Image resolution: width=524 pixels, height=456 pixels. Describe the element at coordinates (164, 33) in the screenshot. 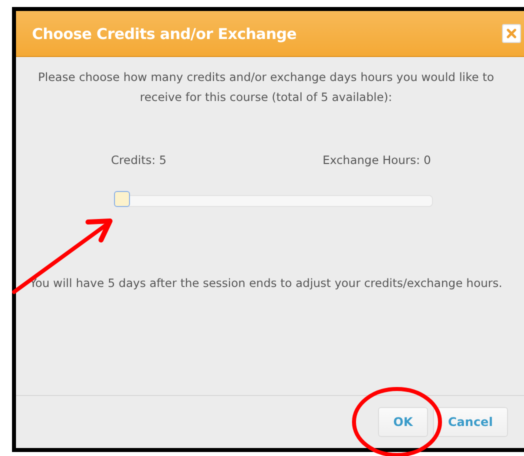

I see `dialog-title: Choose Credits and/or Exchange` at that location.